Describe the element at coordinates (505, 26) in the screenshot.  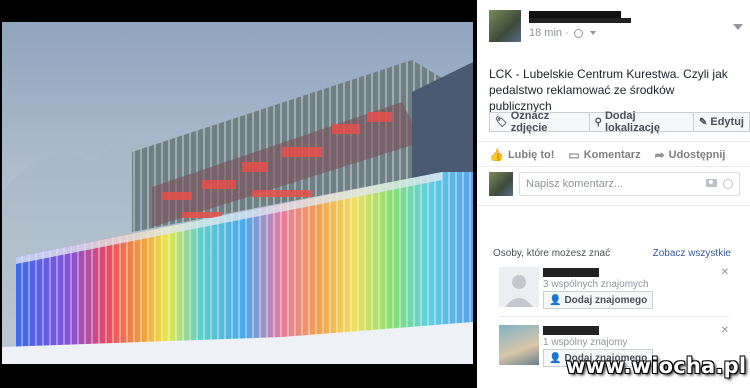
I see `author-avatar` at that location.